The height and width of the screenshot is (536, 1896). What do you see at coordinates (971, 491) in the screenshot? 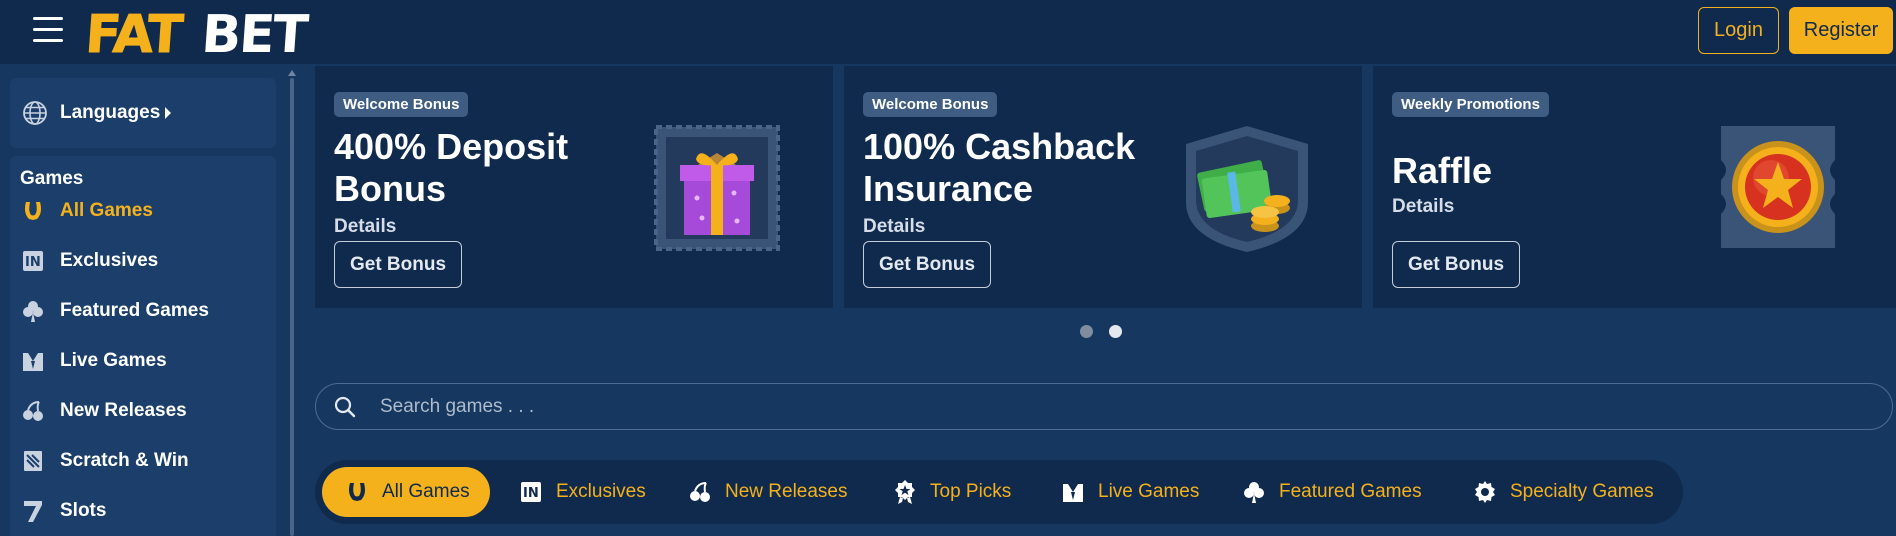
I see `tab-label: Top Picks` at bounding box center [971, 491].